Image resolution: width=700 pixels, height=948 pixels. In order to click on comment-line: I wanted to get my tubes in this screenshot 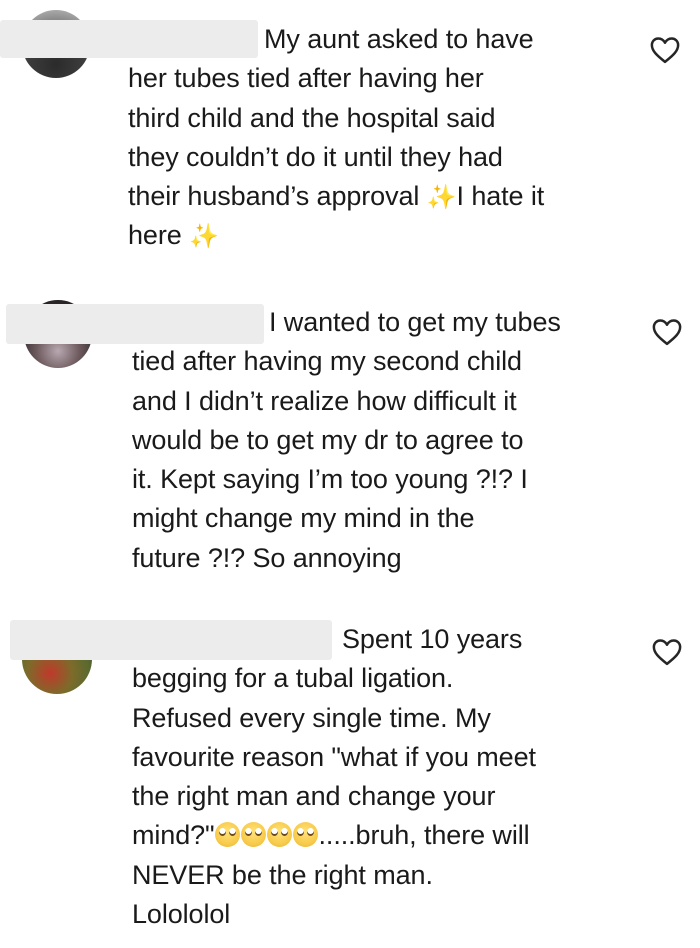, I will do `click(415, 322)`.